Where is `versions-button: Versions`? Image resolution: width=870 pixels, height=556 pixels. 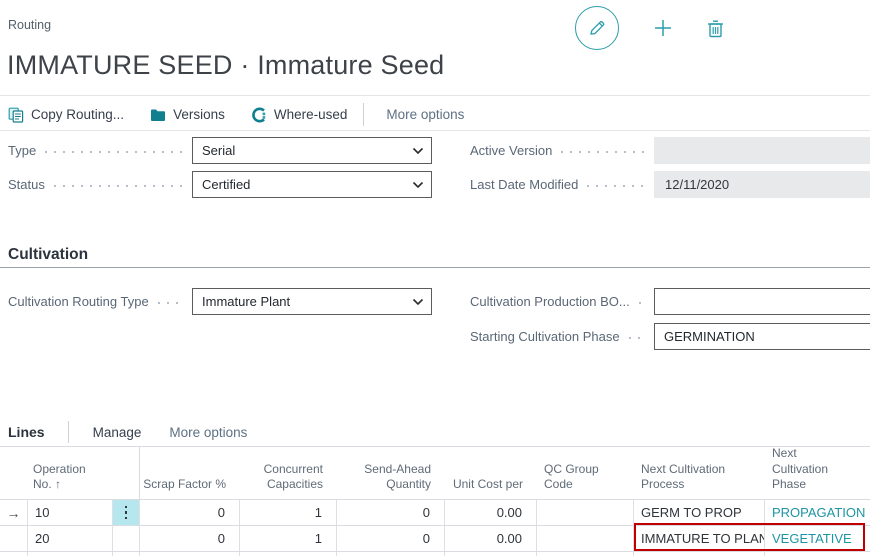 versions-button: Versions is located at coordinates (187, 114).